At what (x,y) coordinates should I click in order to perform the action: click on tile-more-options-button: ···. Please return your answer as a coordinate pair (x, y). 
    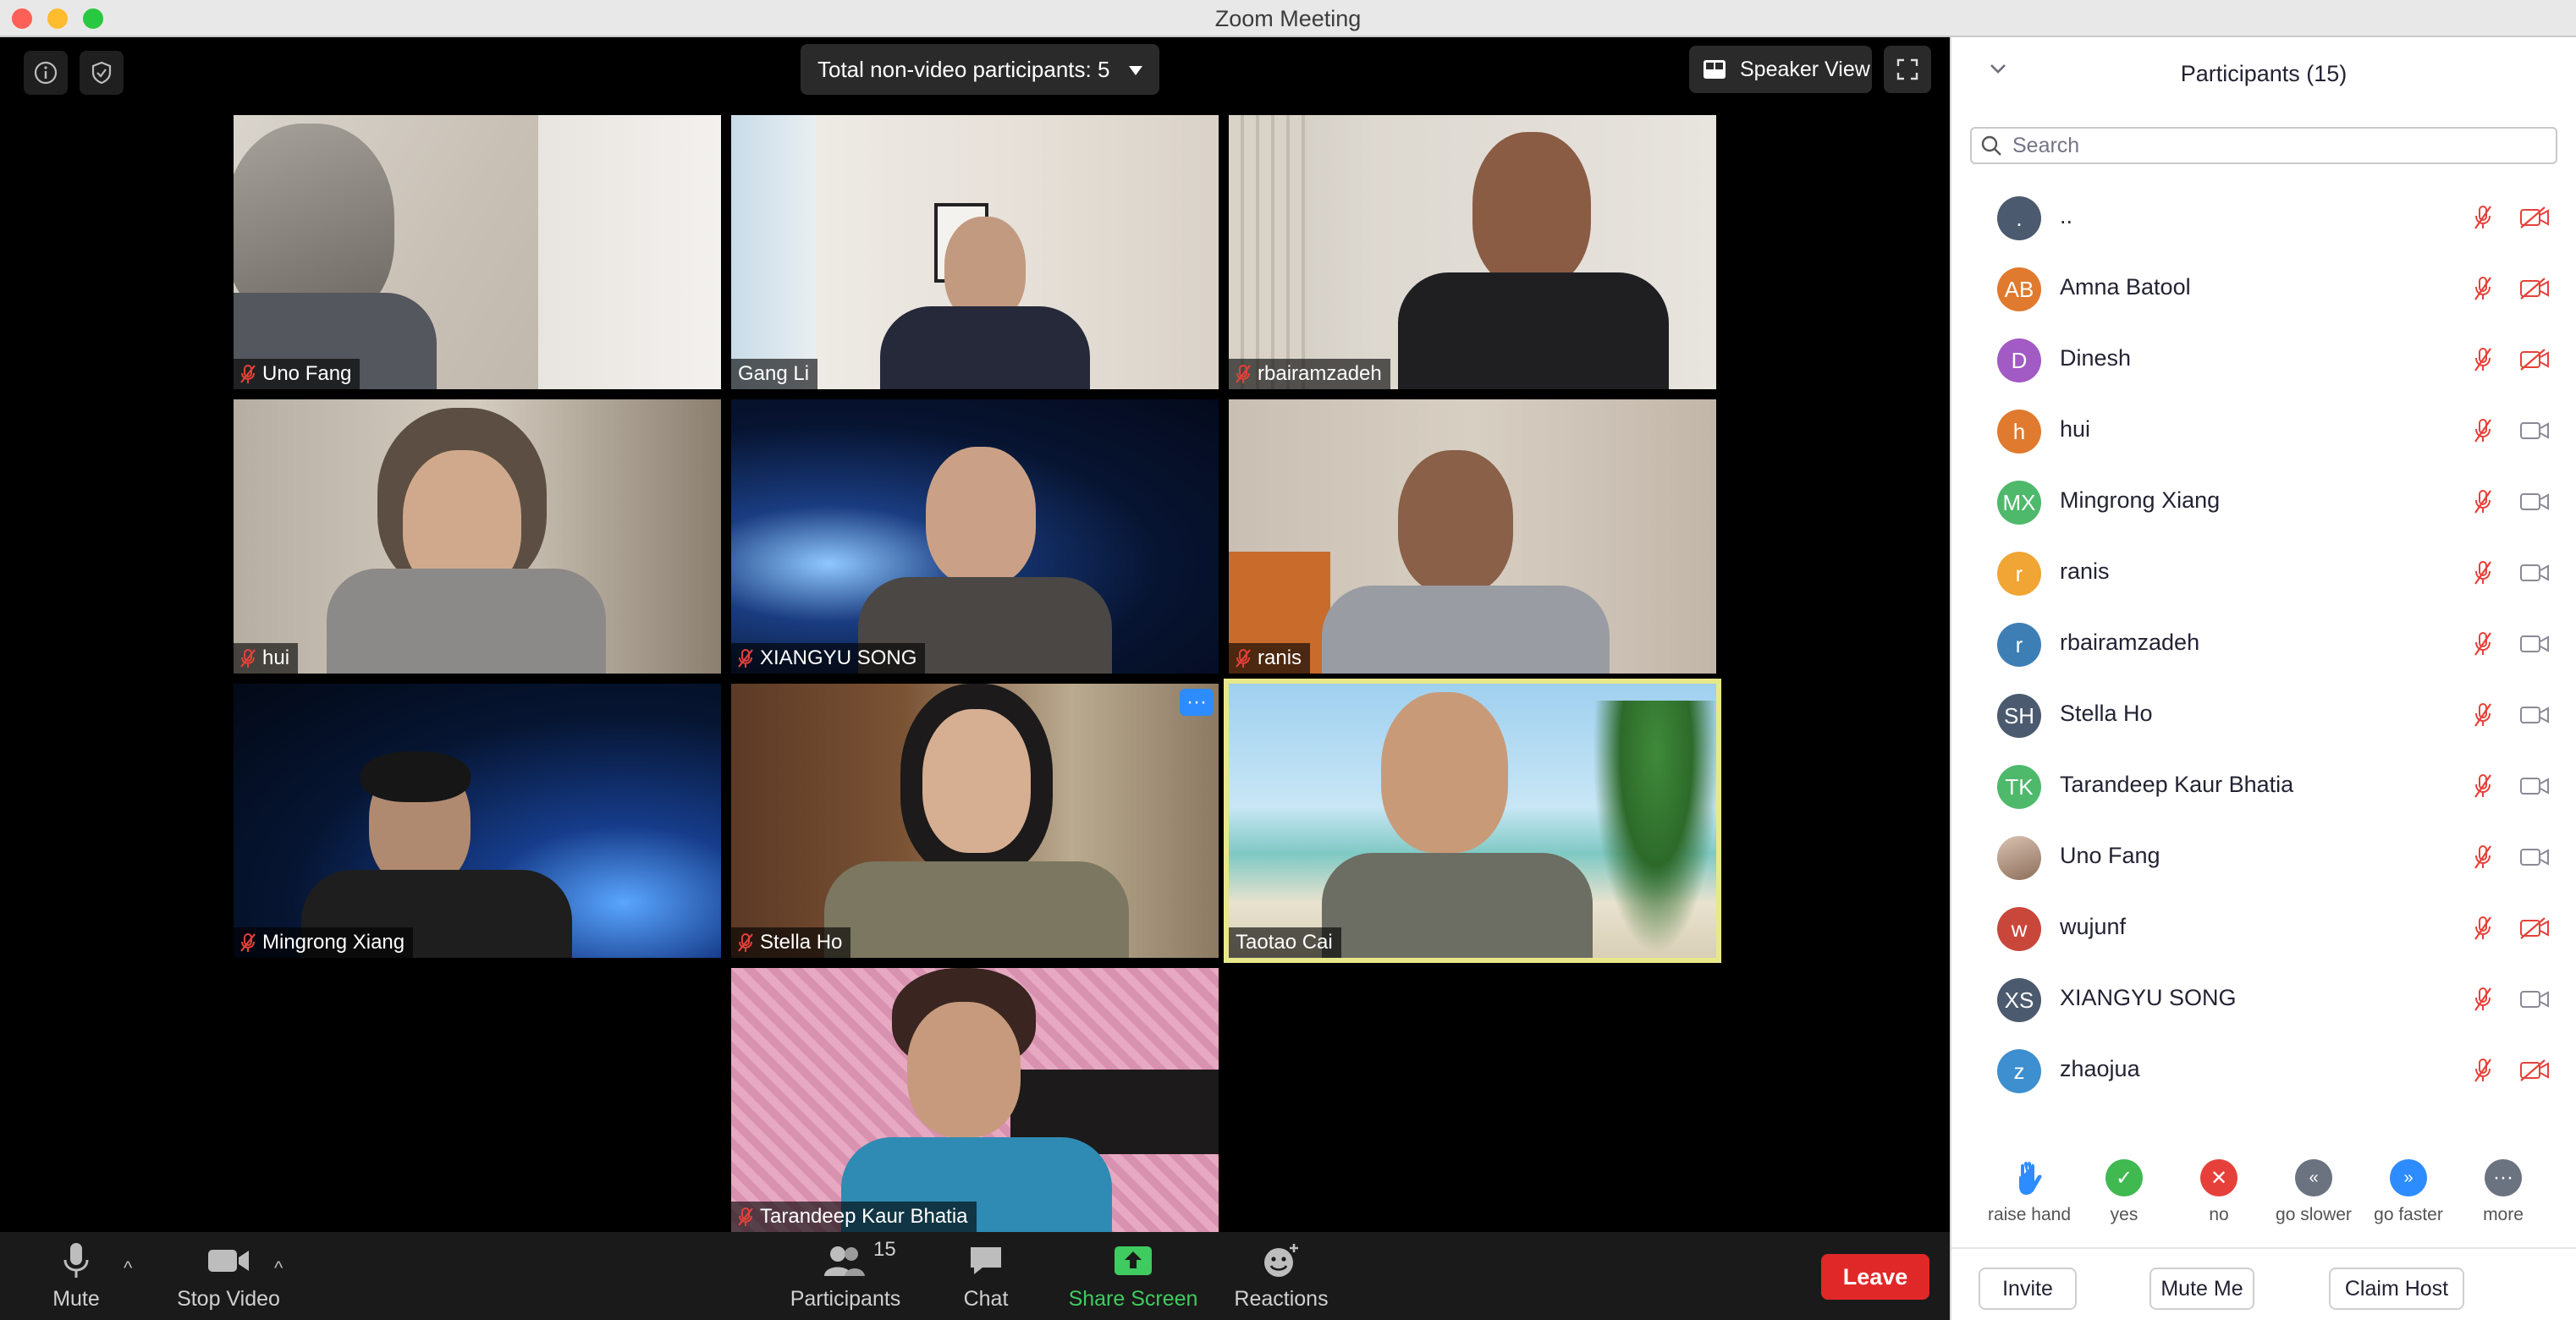
    Looking at the image, I should click on (1197, 702).